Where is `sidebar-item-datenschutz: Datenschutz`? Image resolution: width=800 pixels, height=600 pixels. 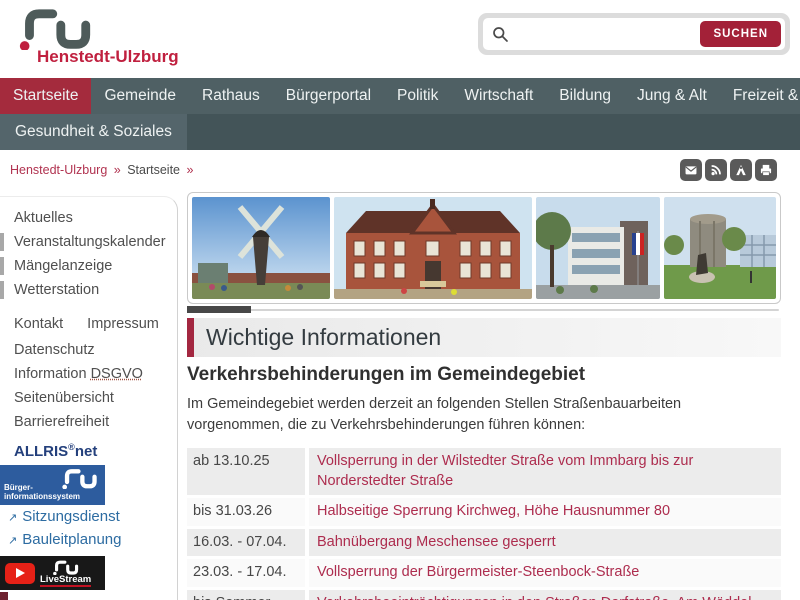 sidebar-item-datenschutz: Datenschutz is located at coordinates (88, 350).